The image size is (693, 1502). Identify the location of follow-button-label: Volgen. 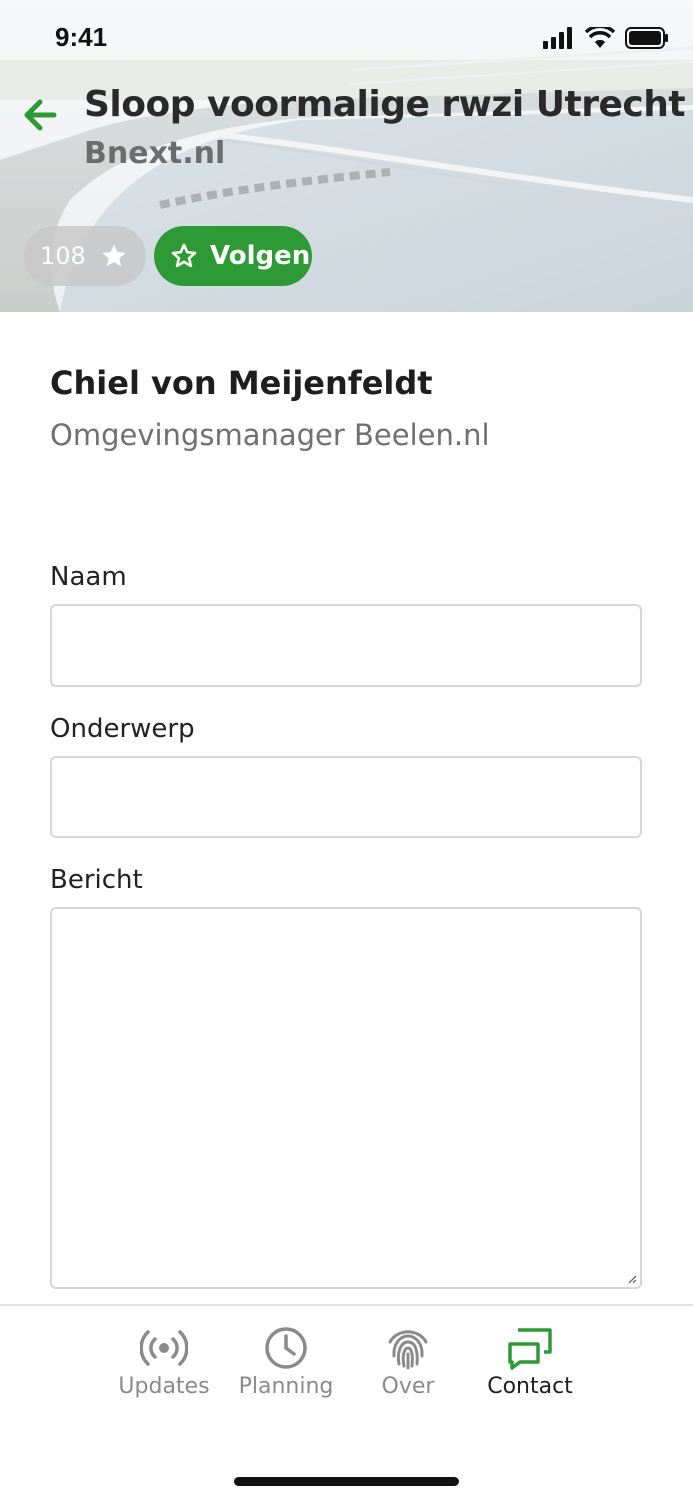
(260, 256).